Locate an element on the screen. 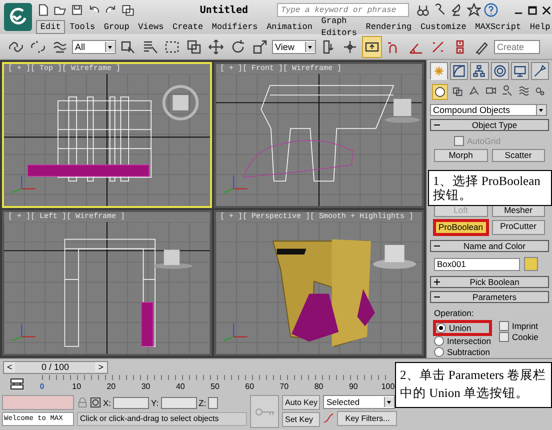 This screenshot has width=552, height=430. frame-number: 40 is located at coordinates (180, 386).